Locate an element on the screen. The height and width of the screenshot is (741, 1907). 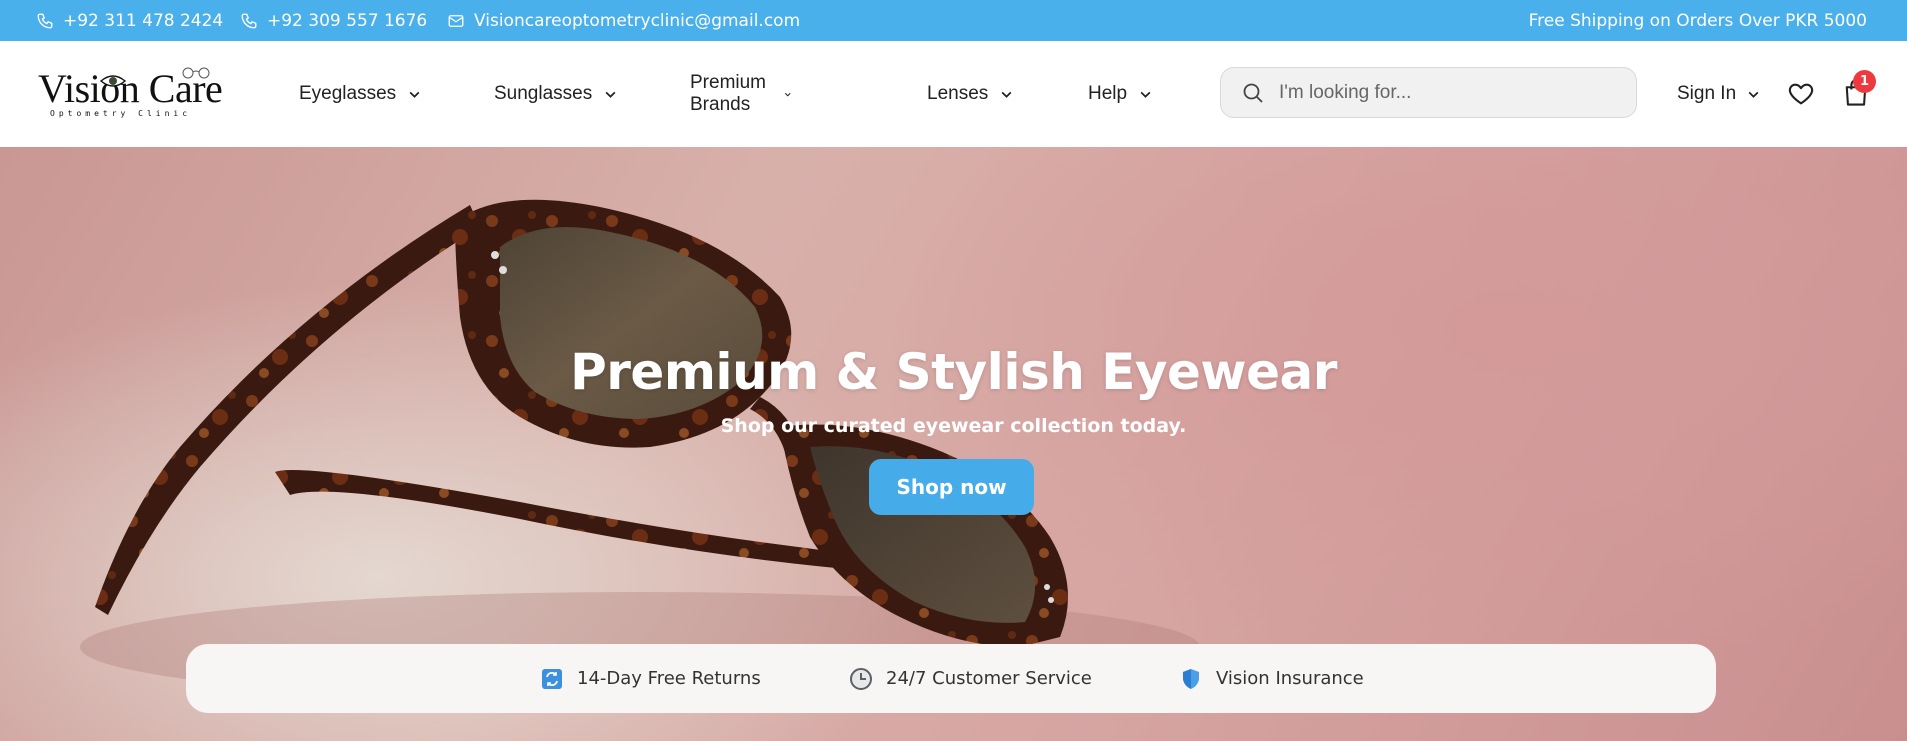
nav-label: Lenses is located at coordinates (958, 93).